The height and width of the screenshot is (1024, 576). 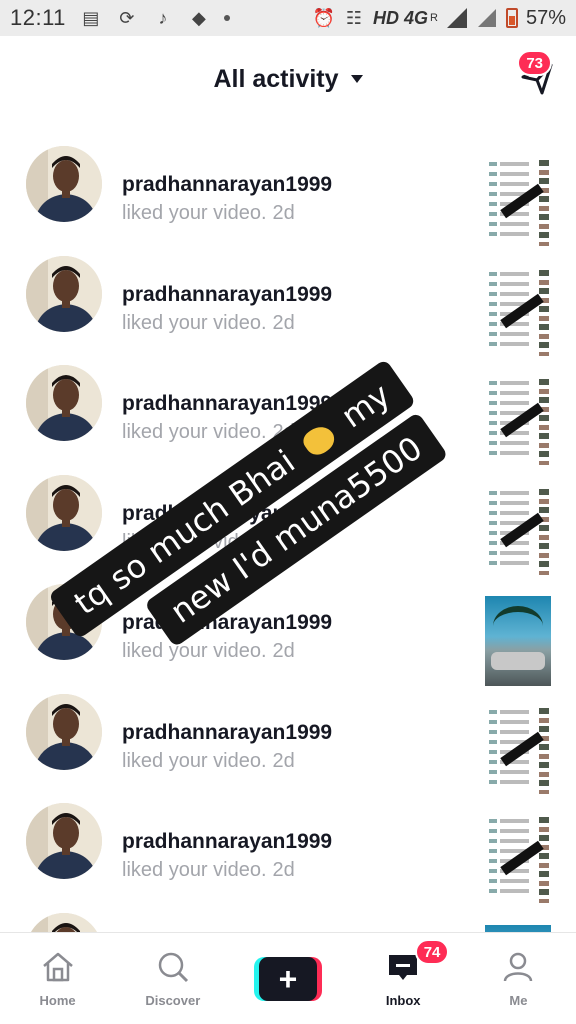 What do you see at coordinates (518, 978) in the screenshot?
I see `nav-me: Me` at bounding box center [518, 978].